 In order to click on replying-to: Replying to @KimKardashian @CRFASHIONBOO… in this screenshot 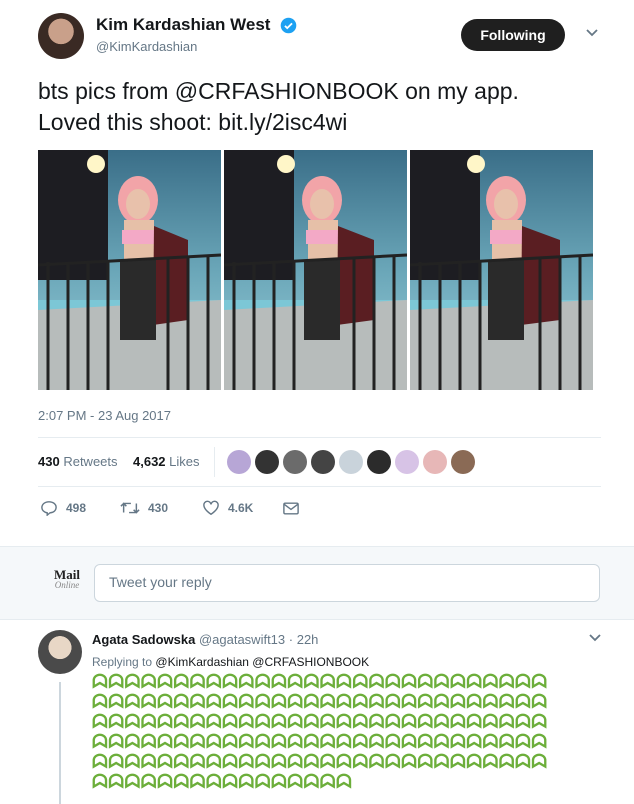, I will do `click(230, 662)`.